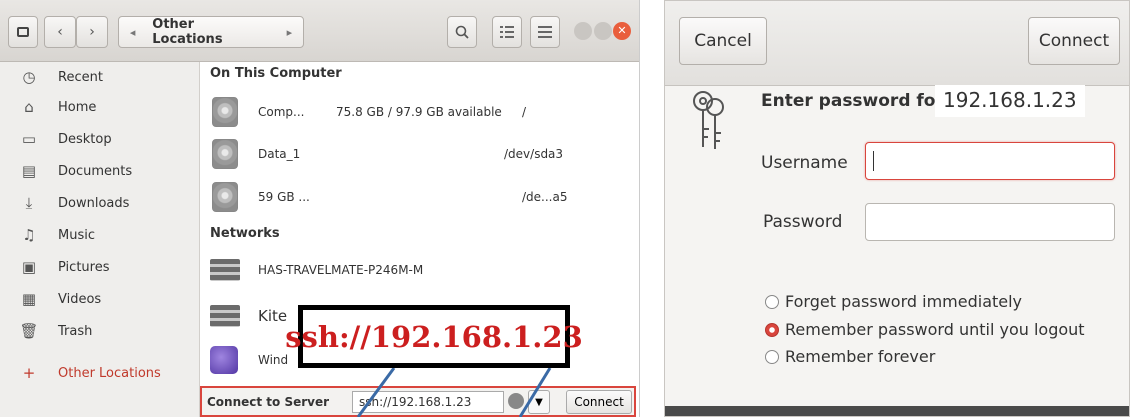 The width and height of the screenshot is (1130, 417). What do you see at coordinates (29, 267) in the screenshot?
I see `pictures-icon: ▣` at bounding box center [29, 267].